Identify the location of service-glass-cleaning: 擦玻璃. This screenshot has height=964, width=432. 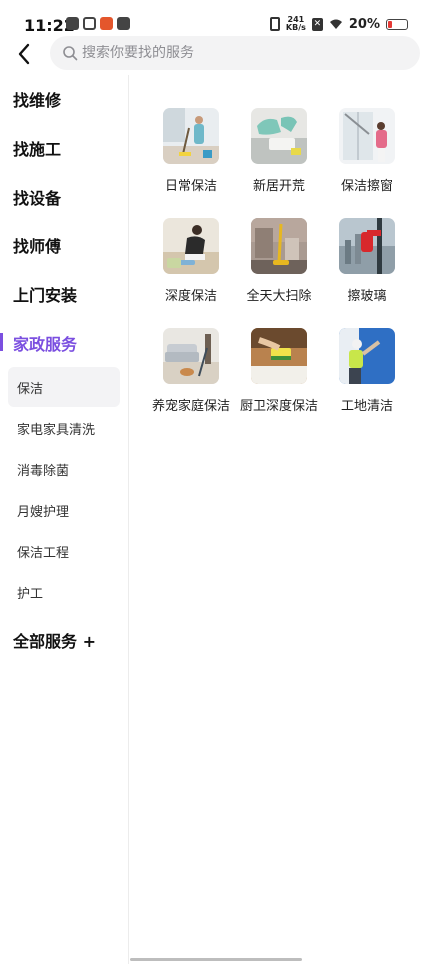
(367, 267).